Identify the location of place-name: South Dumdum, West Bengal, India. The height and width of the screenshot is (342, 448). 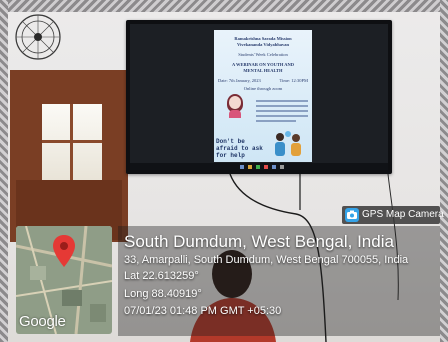
(259, 241).